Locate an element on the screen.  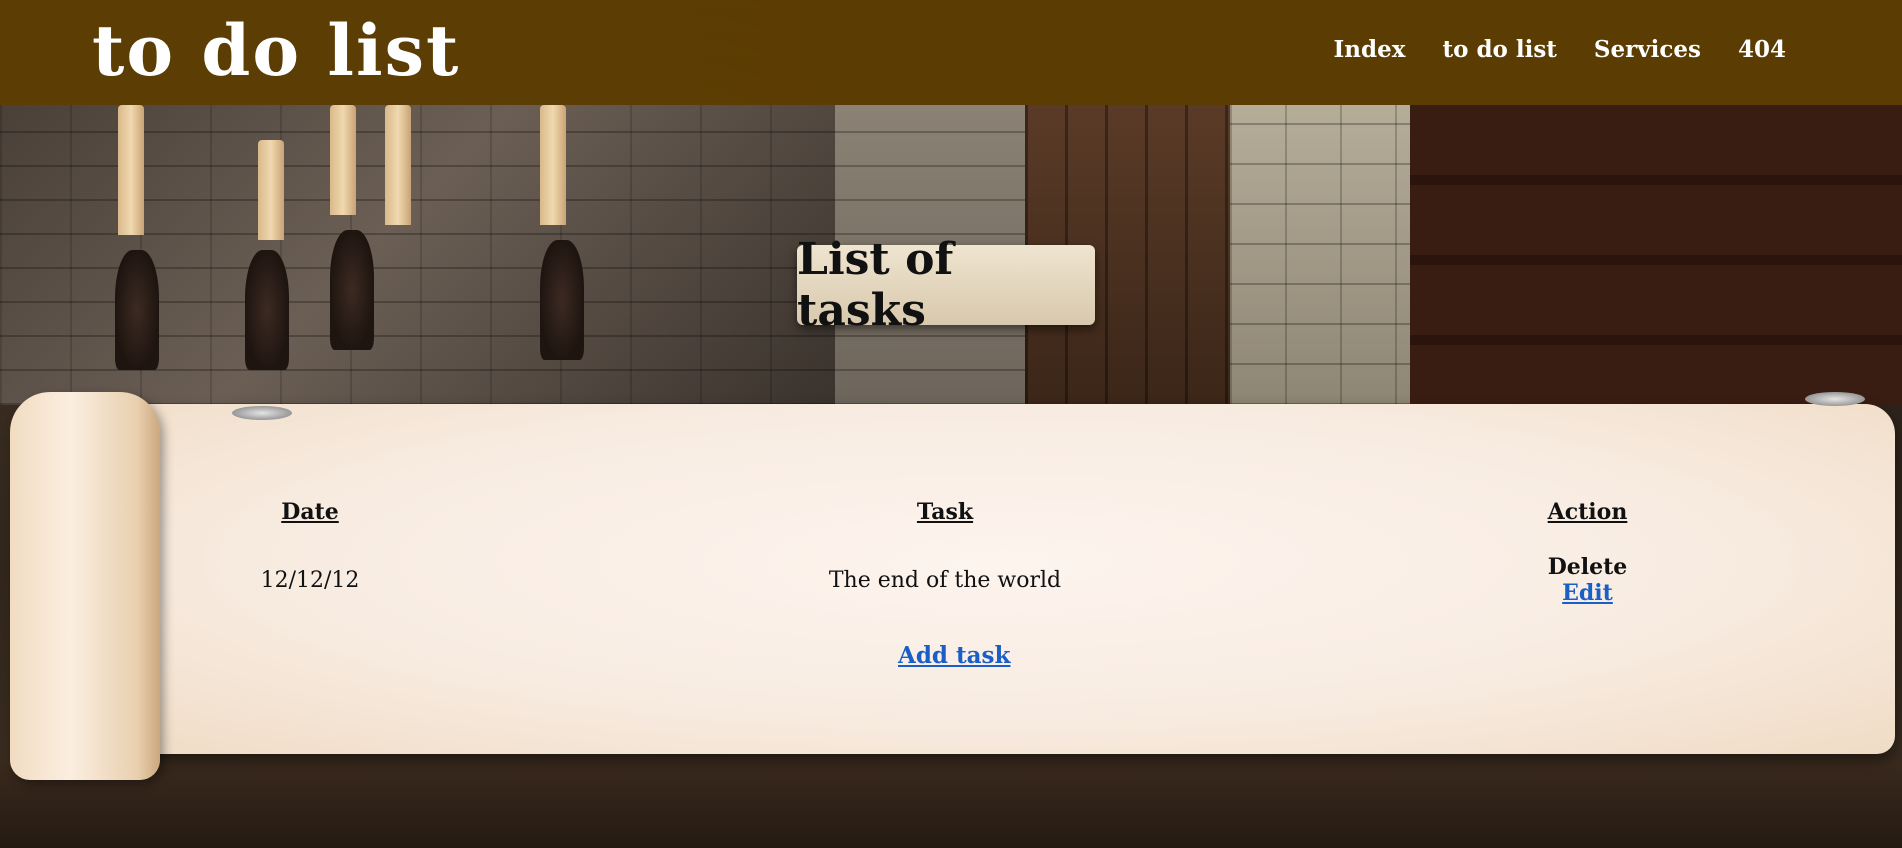
nav-link-to-do-list: to do list is located at coordinates (1499, 49).